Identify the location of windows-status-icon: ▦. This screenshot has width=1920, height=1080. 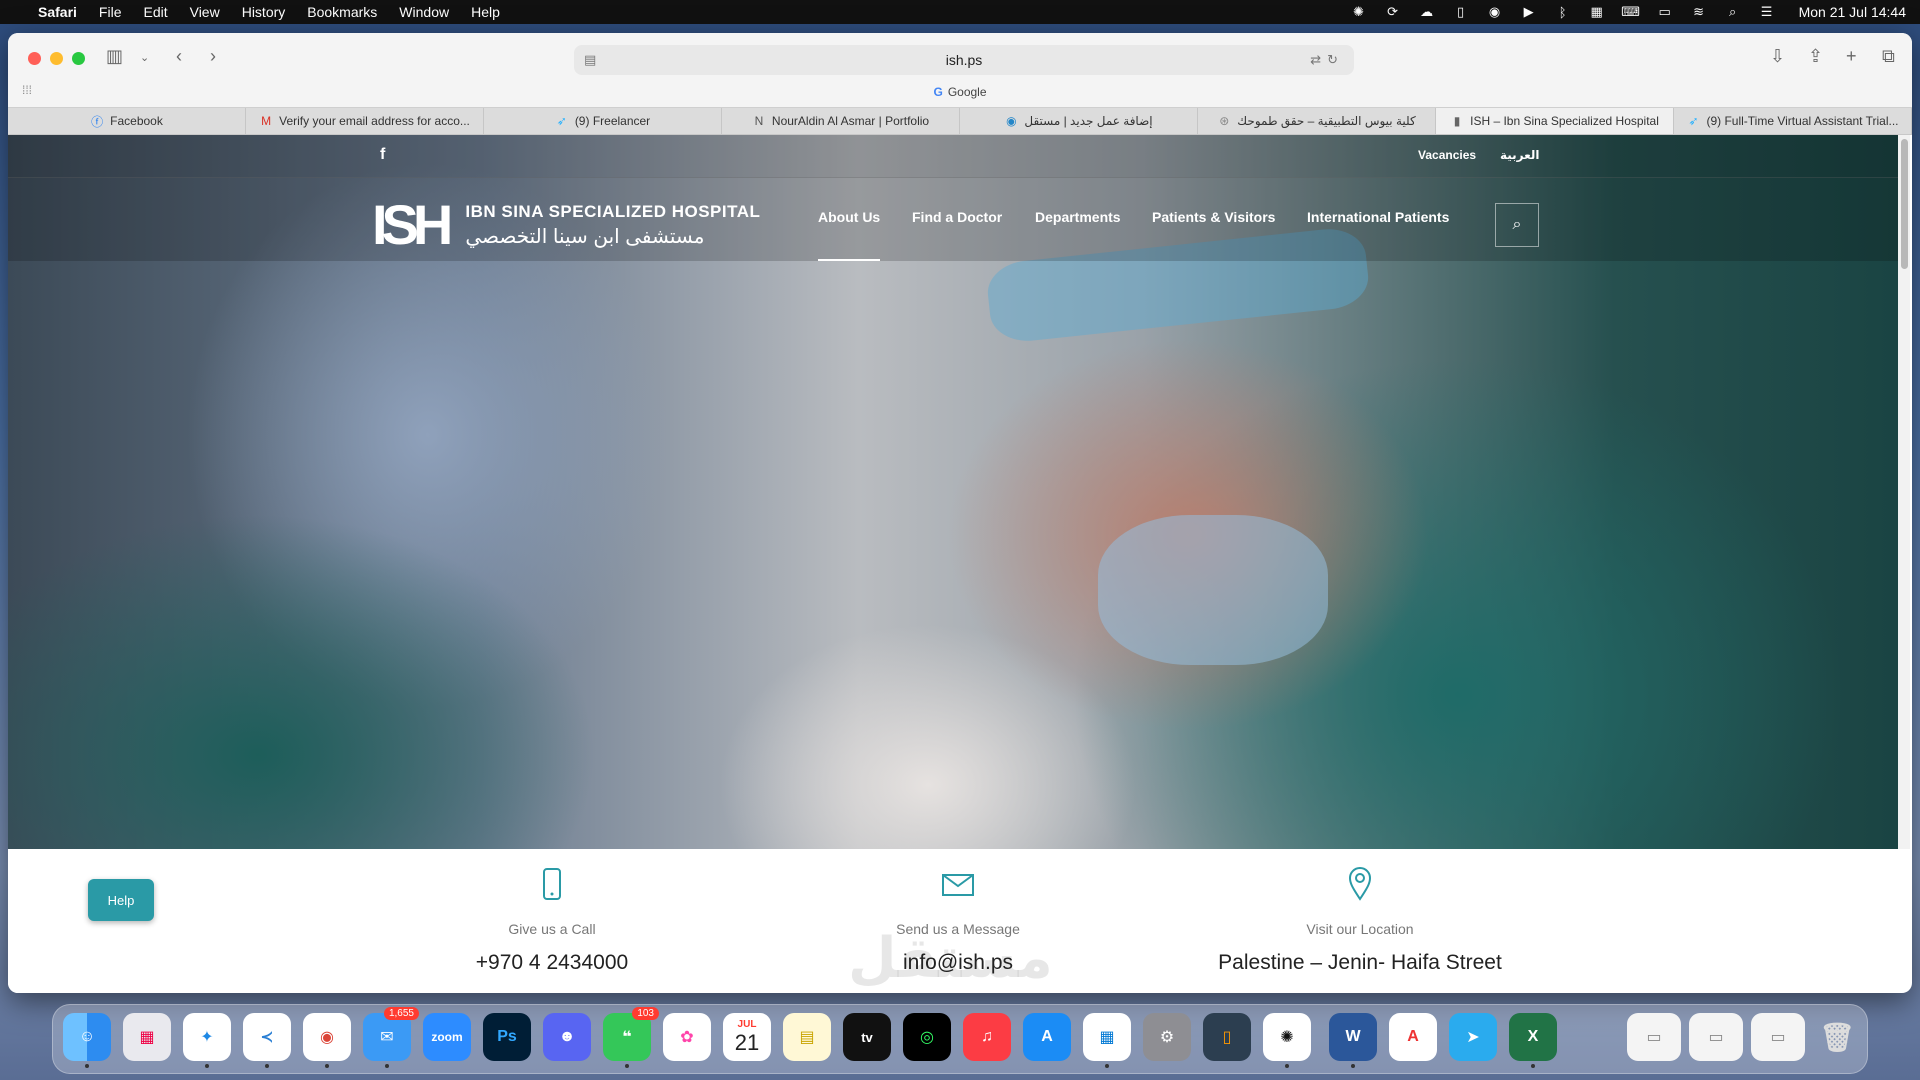
(1597, 11).